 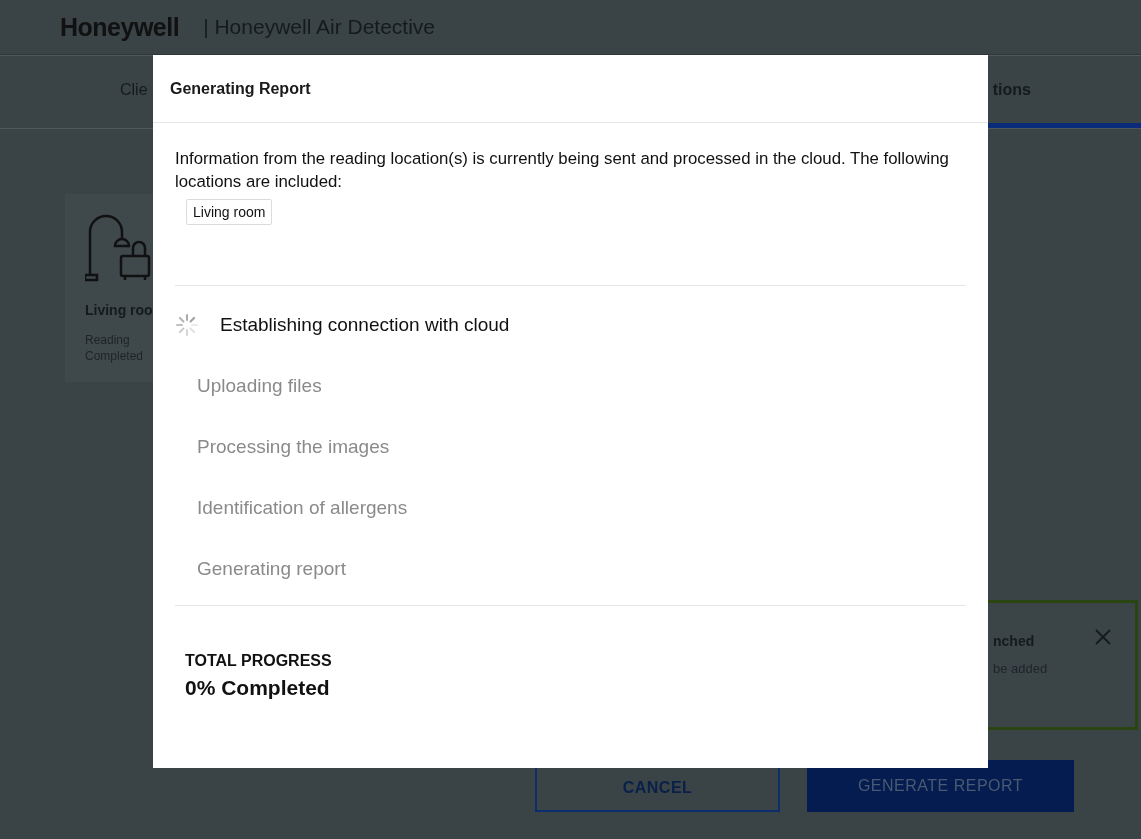 What do you see at coordinates (562, 170) in the screenshot?
I see `intro-text: Information from the reading location(s) is currently being sent and processed in the cloud. The following locations are included:` at bounding box center [562, 170].